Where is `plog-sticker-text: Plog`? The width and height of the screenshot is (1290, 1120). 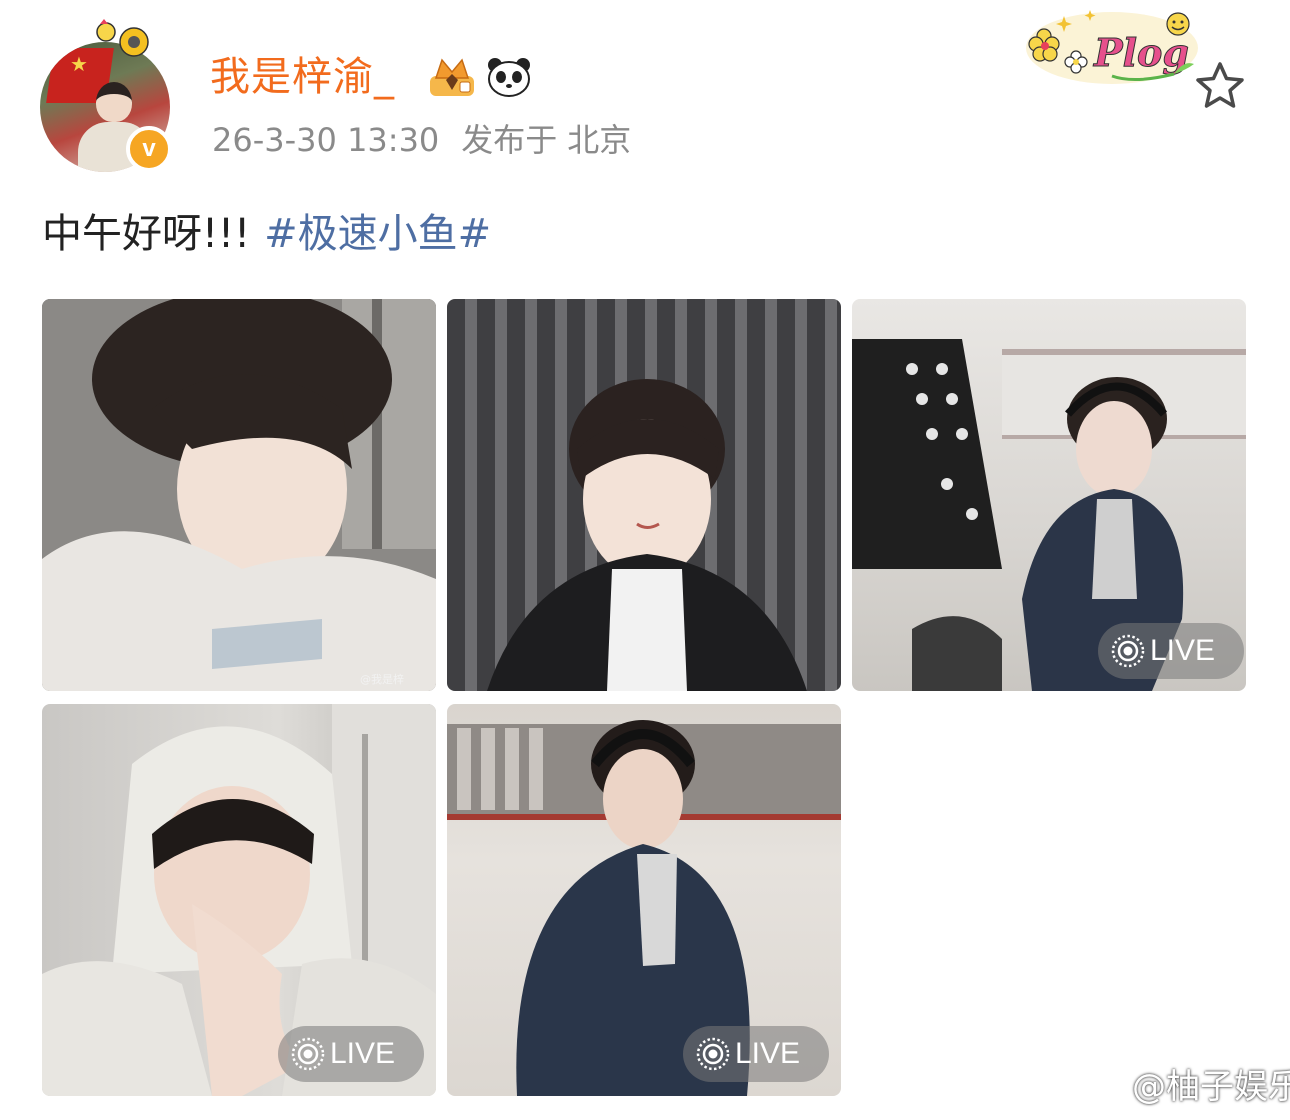 plog-sticker-text: Plog is located at coordinates (1141, 52).